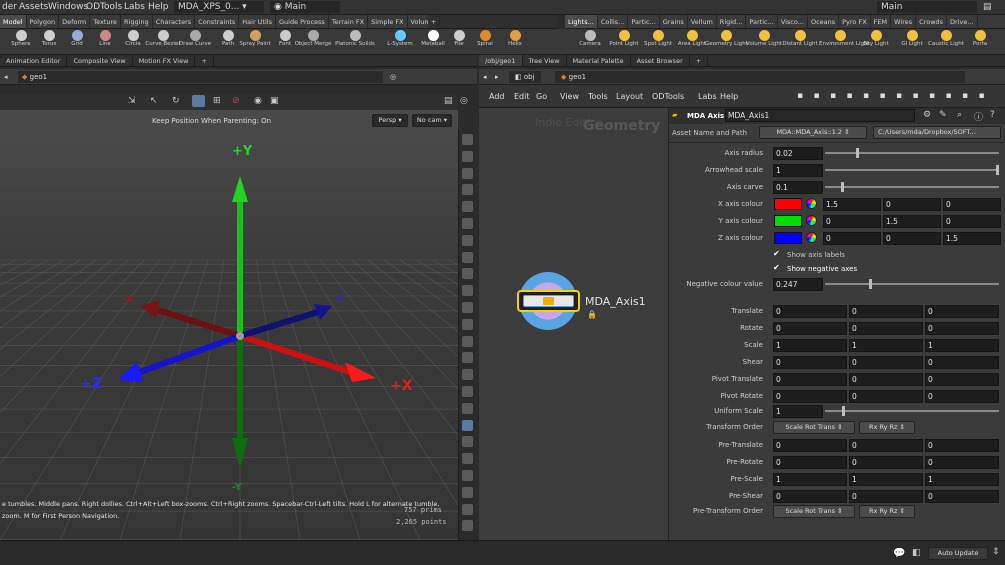  What do you see at coordinates (992, 115) in the screenshot?
I see `help-icon: ?` at bounding box center [992, 115].